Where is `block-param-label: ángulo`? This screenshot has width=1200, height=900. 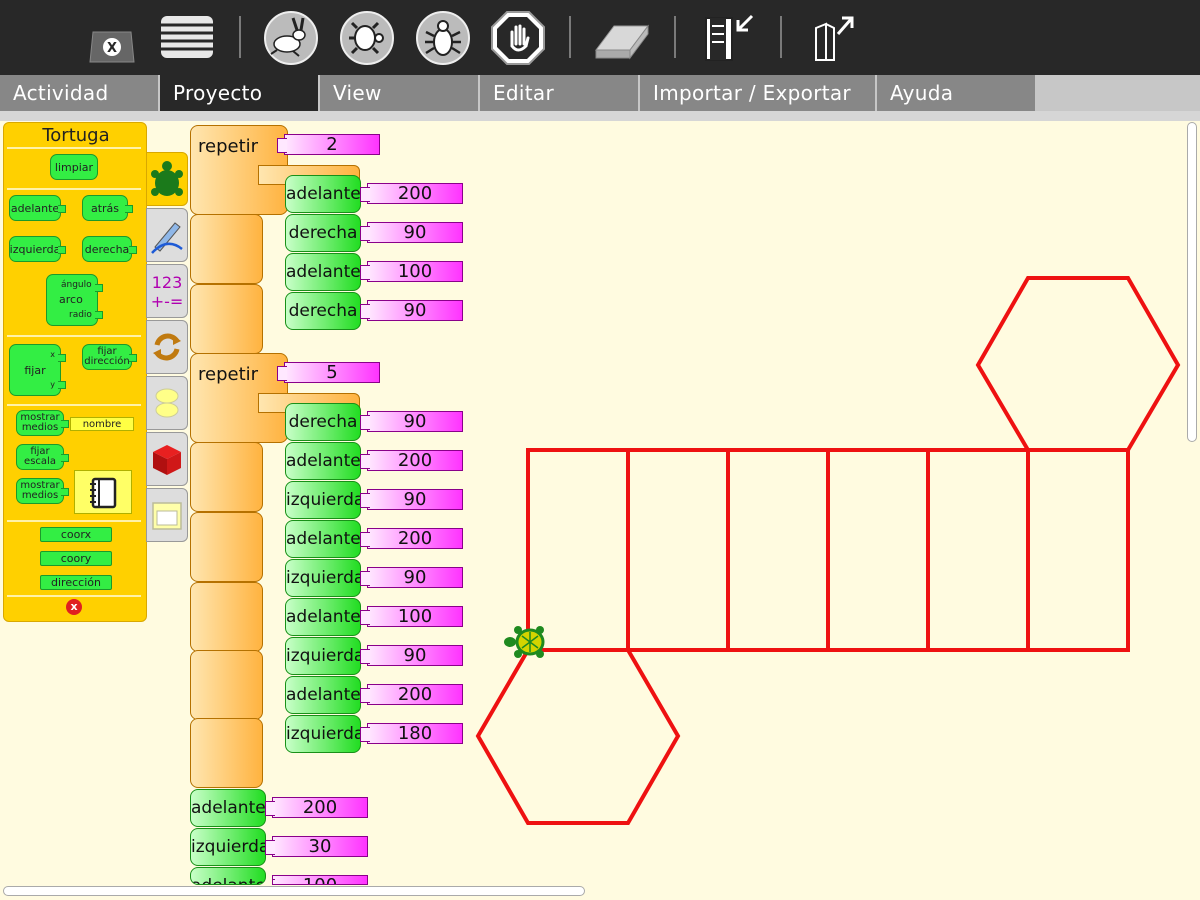 block-param-label: ángulo is located at coordinates (76, 285).